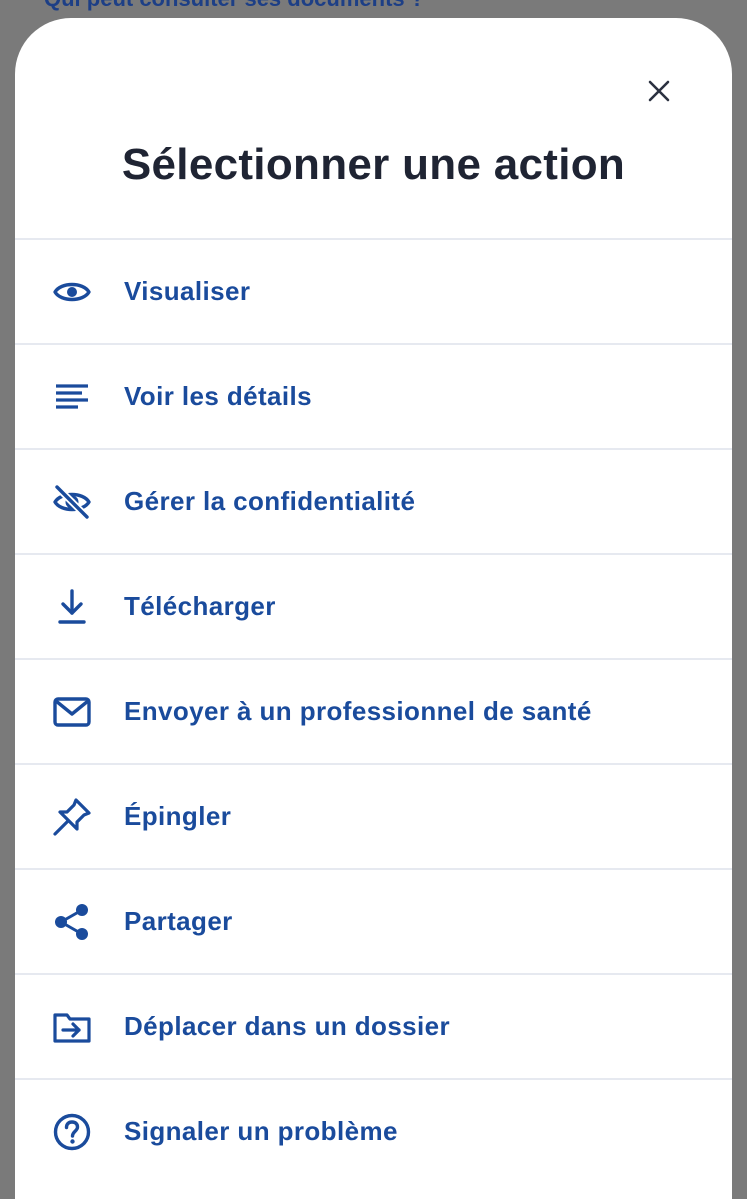 The width and height of the screenshot is (747, 1199). Describe the element at coordinates (72, 292) in the screenshot. I see `eye-icon` at that location.